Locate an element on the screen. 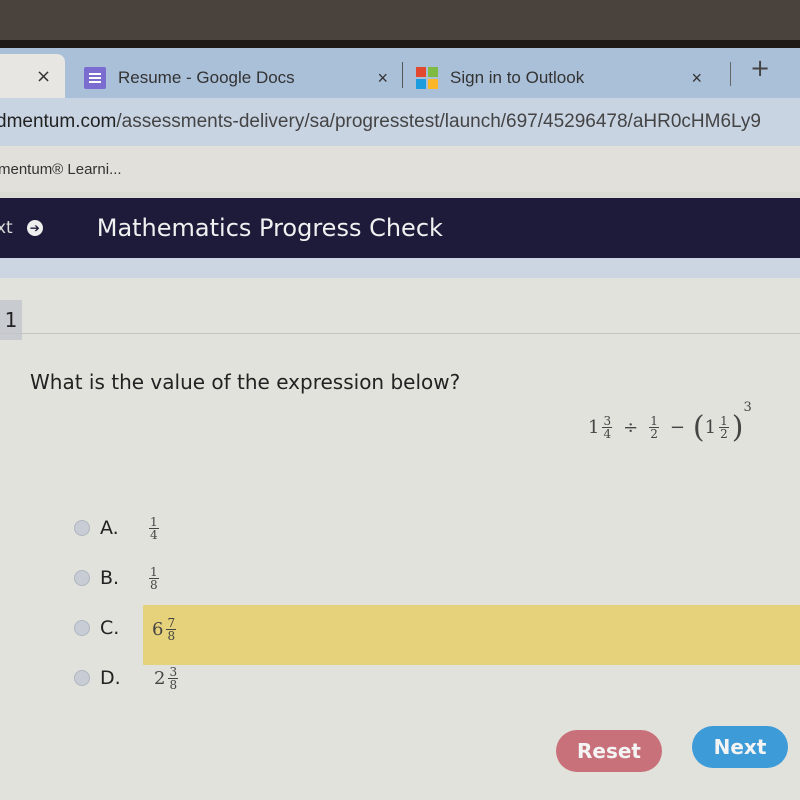 Image resolution: width=800 pixels, height=800 pixels. option-letter: D. is located at coordinates (110, 678).